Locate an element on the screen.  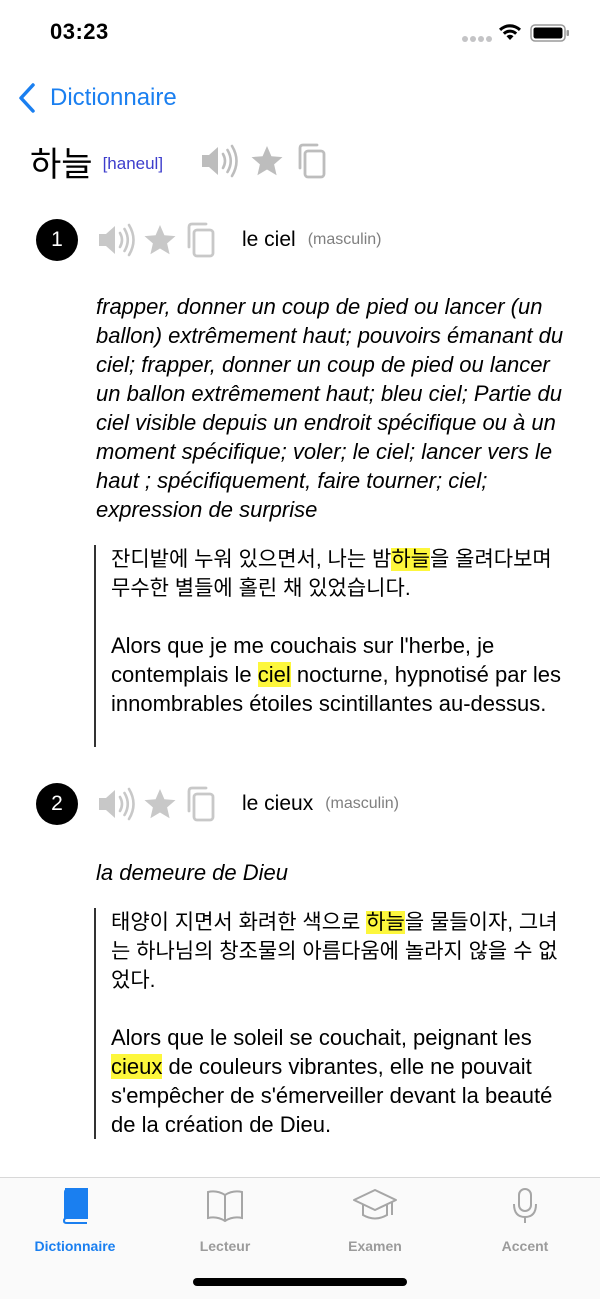
status-bar: 03:23 is located at coordinates (300, 33).